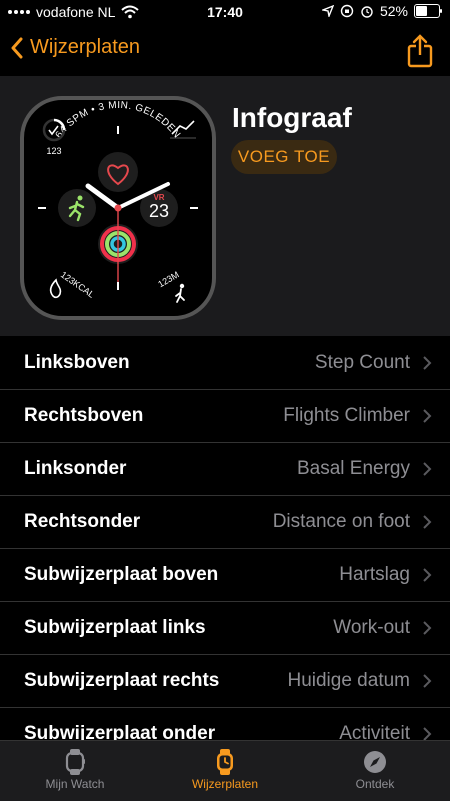  Describe the element at coordinates (84, 415) in the screenshot. I see `setting-label: Rechtsboven` at that location.